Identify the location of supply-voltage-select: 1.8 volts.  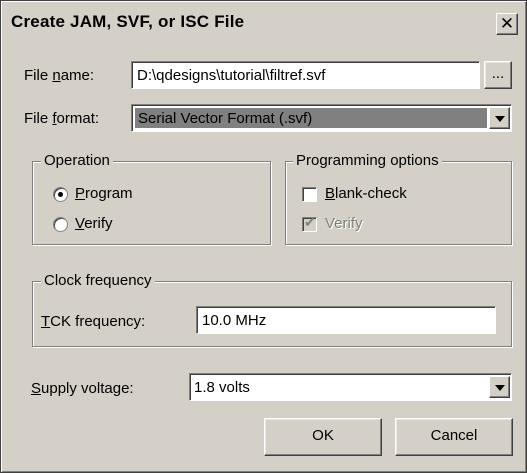
(350, 387).